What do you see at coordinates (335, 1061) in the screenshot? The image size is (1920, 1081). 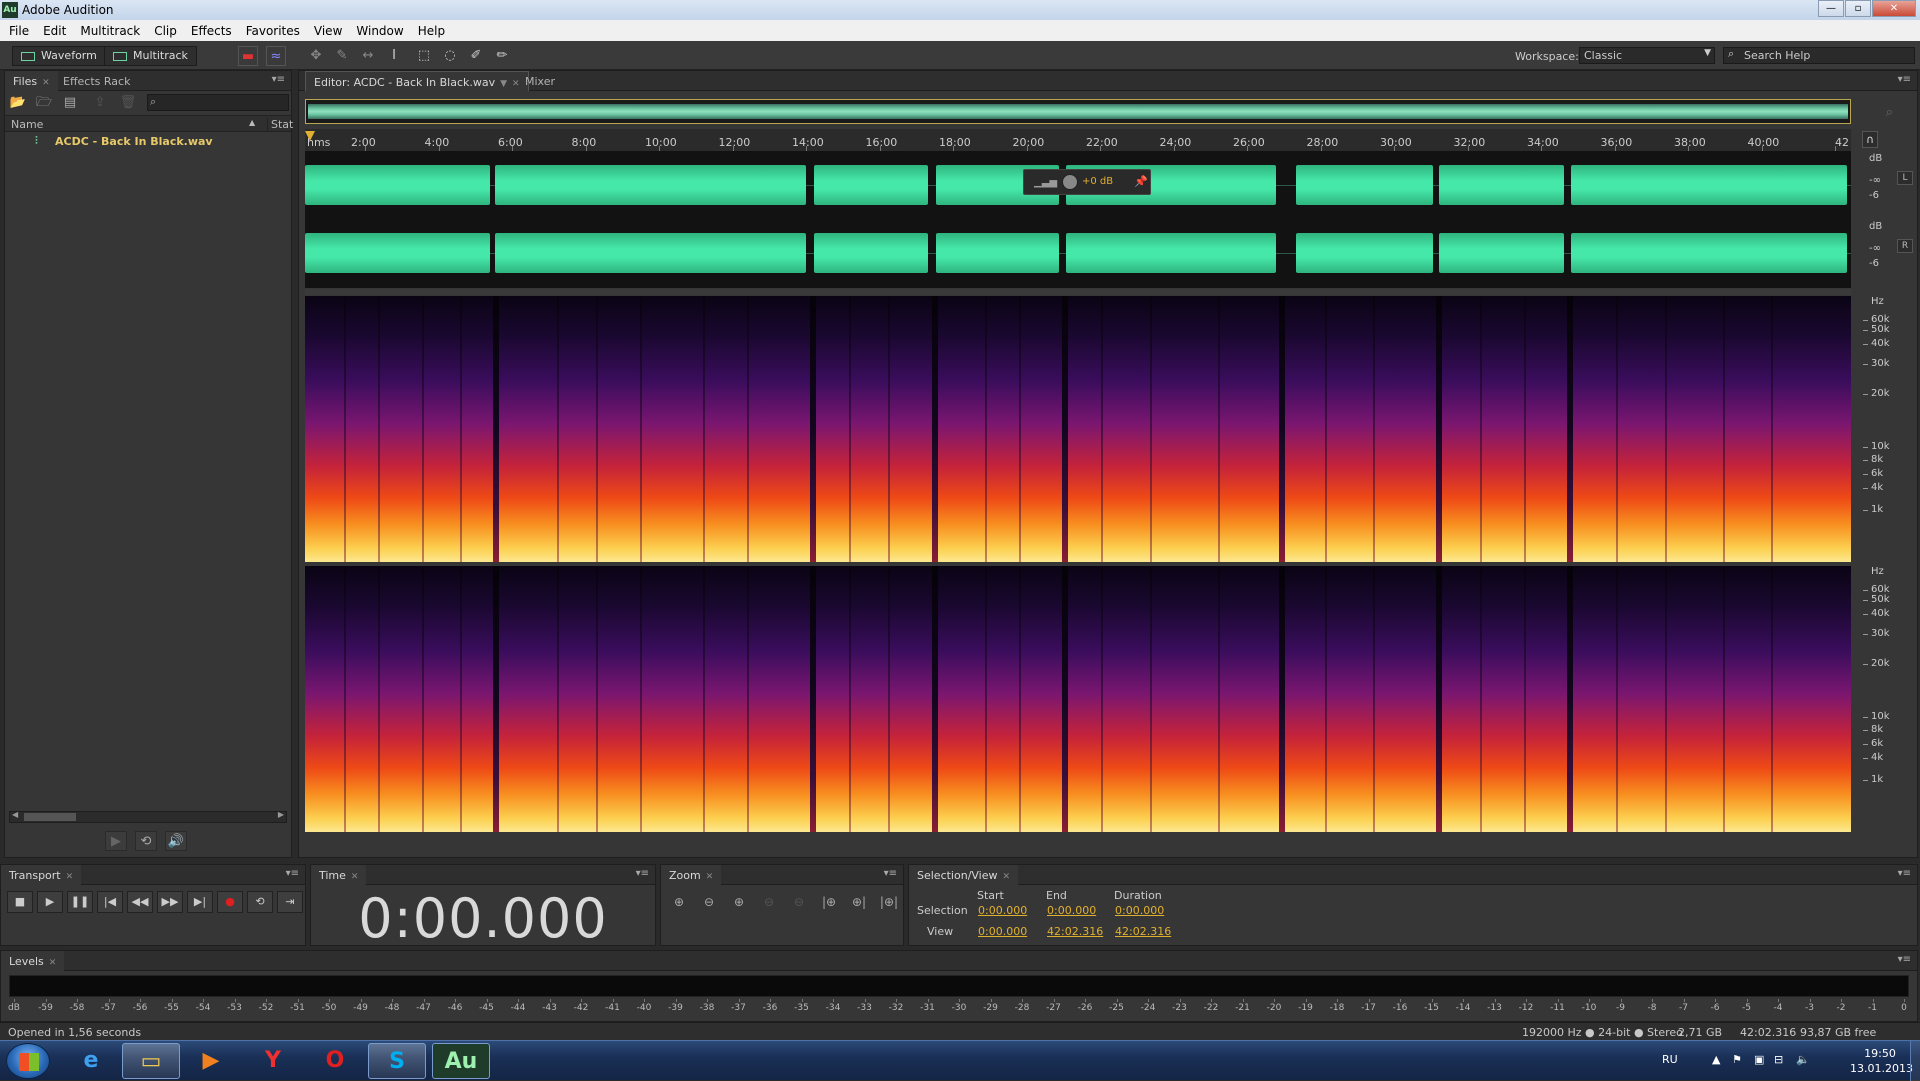 I see `opera-icon: O` at bounding box center [335, 1061].